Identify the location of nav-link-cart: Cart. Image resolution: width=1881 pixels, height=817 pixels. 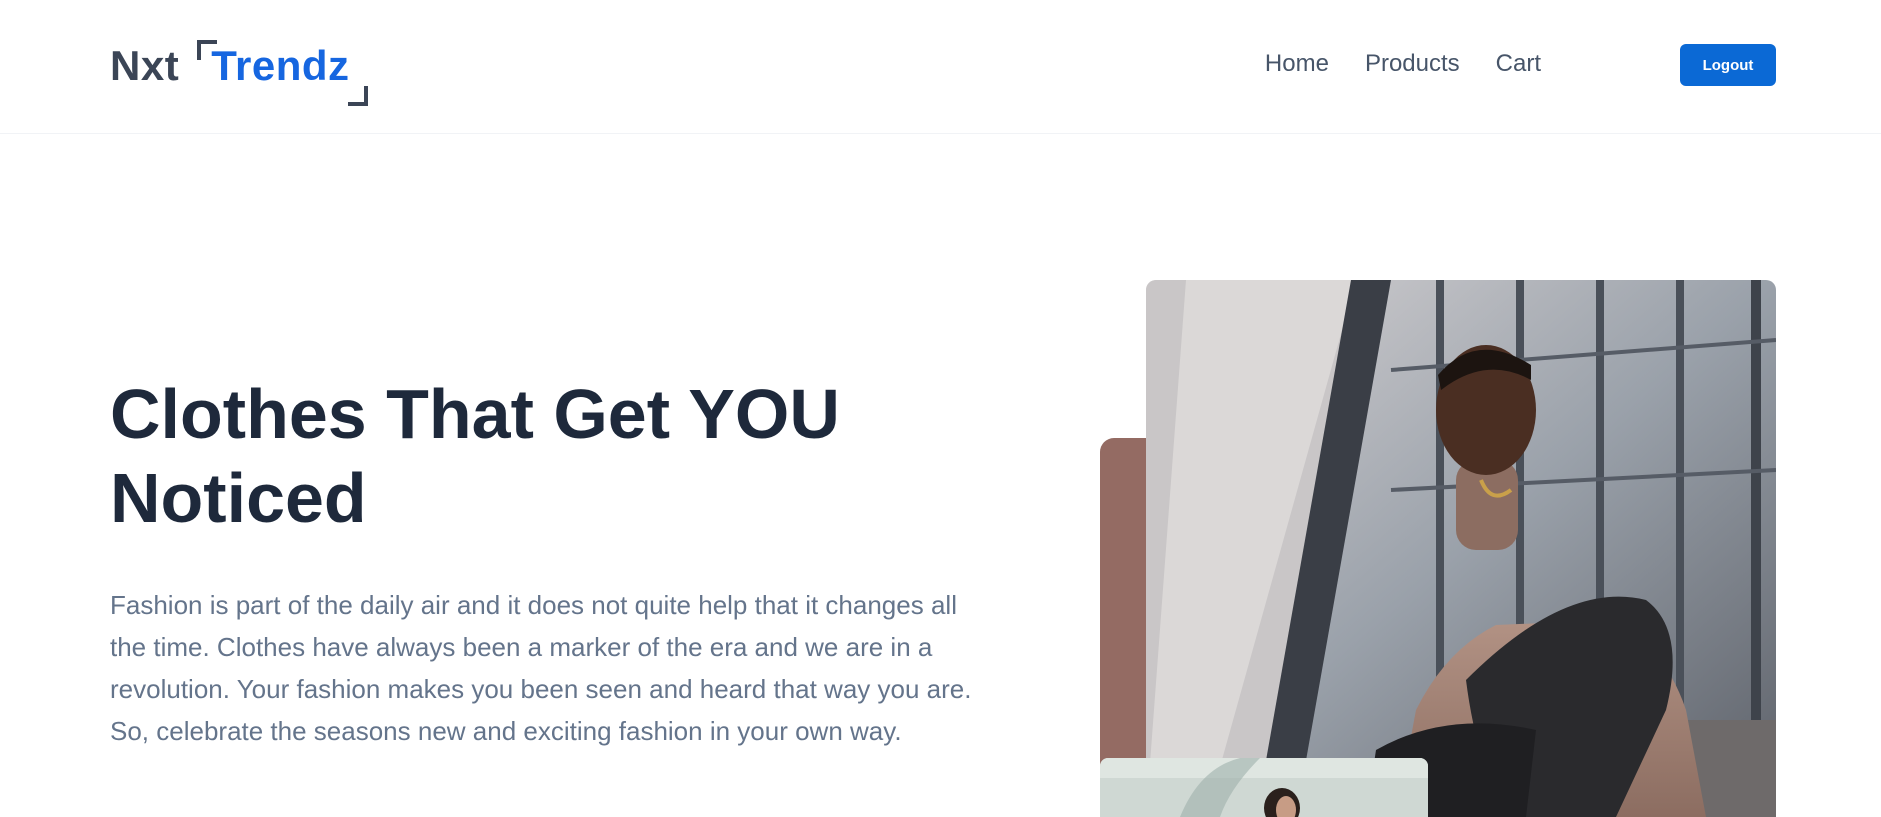
(1518, 64).